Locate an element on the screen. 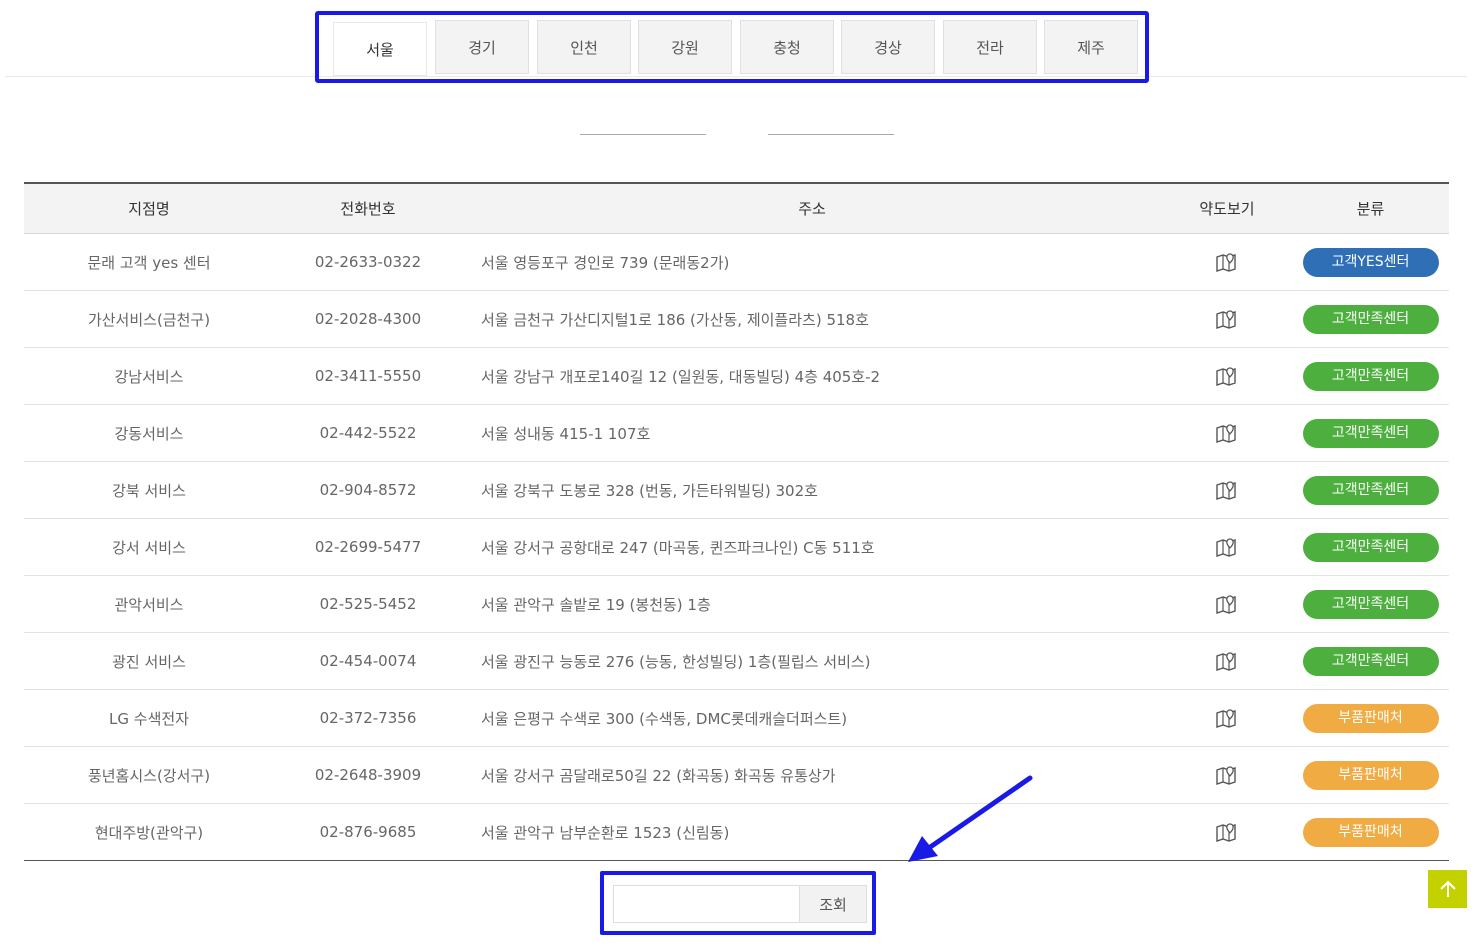 The image size is (1482, 945). branch-name: LG 수색전자 is located at coordinates (149, 718).